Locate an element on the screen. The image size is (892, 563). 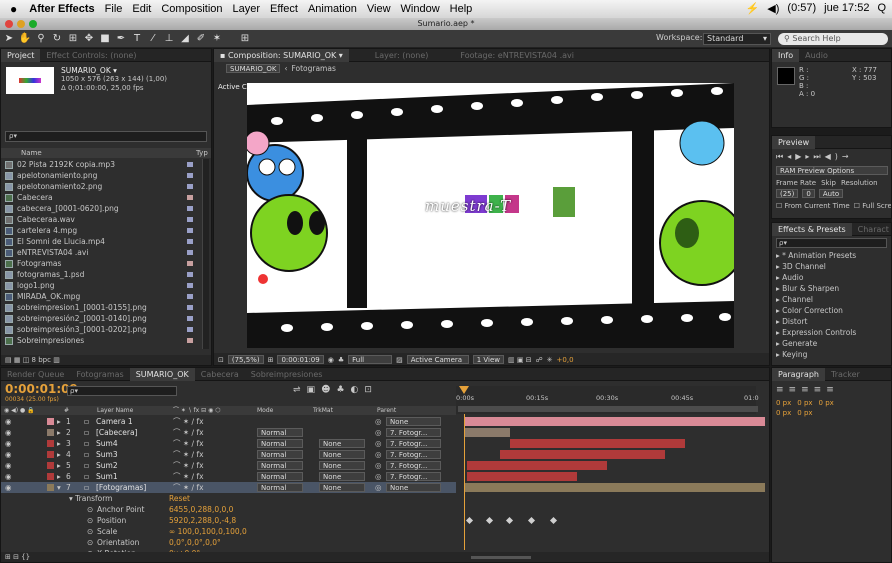
clock: jue 17:52 is located at coordinates (846, 8).